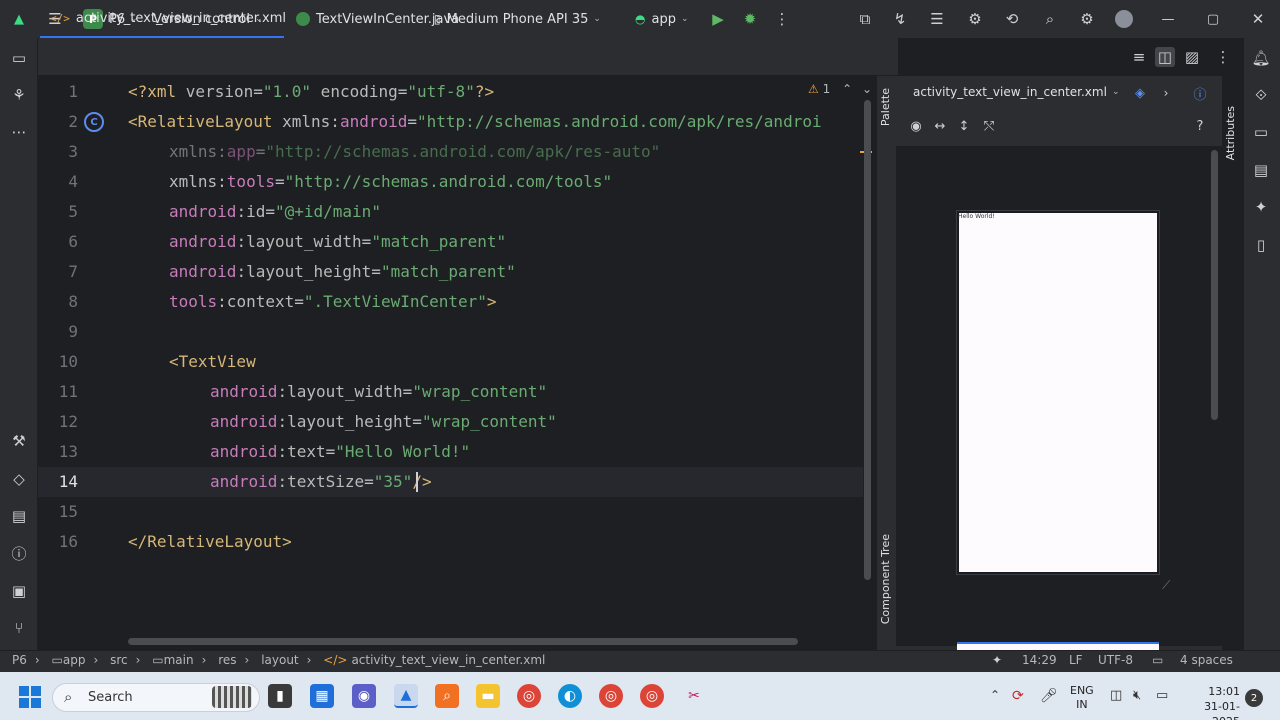 This screenshot has width=1280, height=720. I want to click on ai-status-icon: ✦, so click(997, 661).